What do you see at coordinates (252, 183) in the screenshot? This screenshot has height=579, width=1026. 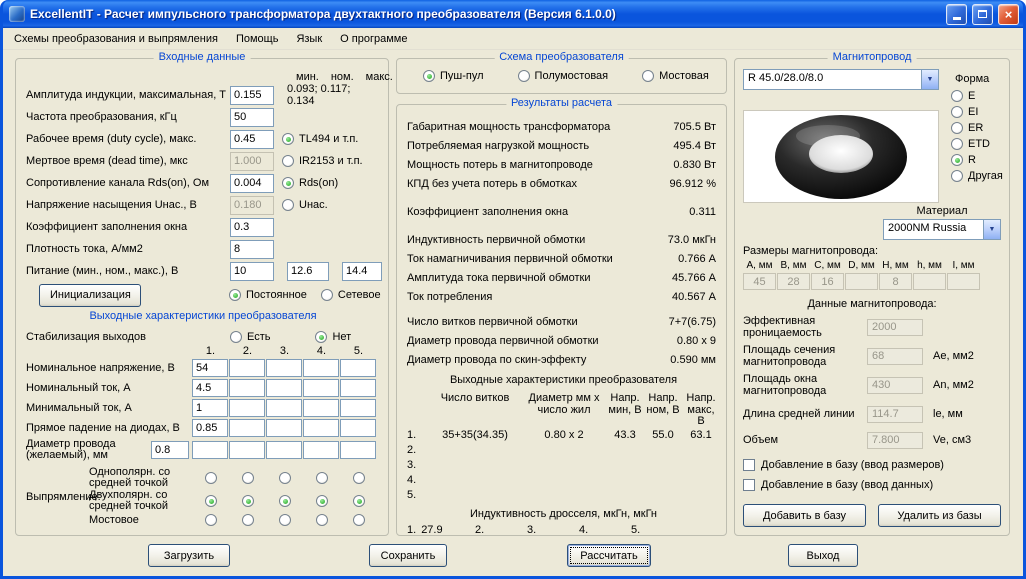 I see `rds-on-input` at bounding box center [252, 183].